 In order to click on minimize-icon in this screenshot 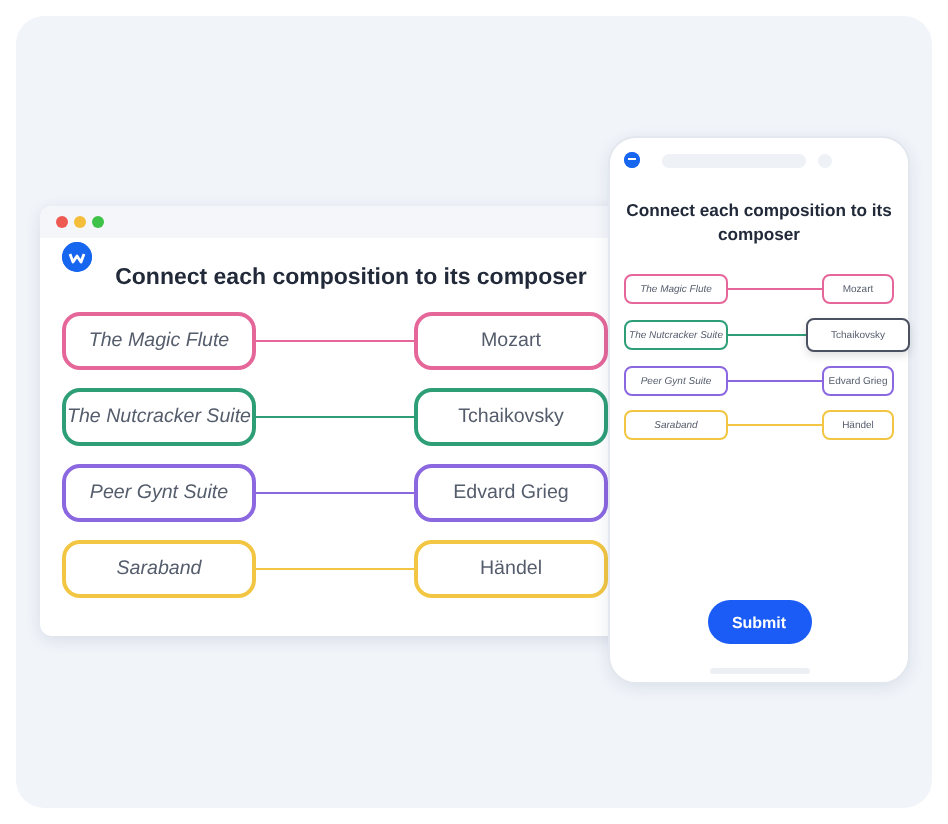, I will do `click(80, 222)`.